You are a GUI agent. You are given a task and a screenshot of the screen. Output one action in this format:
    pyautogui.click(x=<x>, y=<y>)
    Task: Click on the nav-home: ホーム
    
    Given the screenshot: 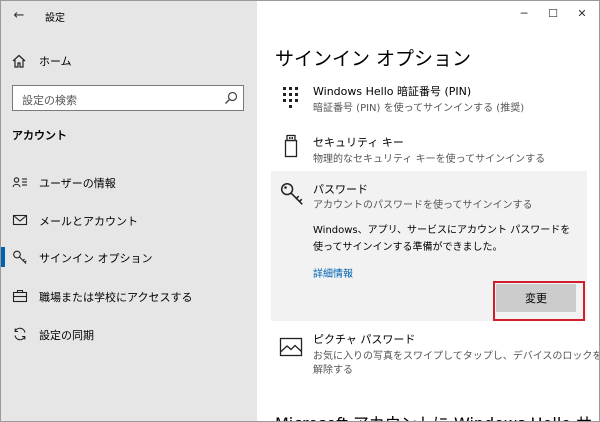 What is the action you would take?
    pyautogui.click(x=41, y=61)
    